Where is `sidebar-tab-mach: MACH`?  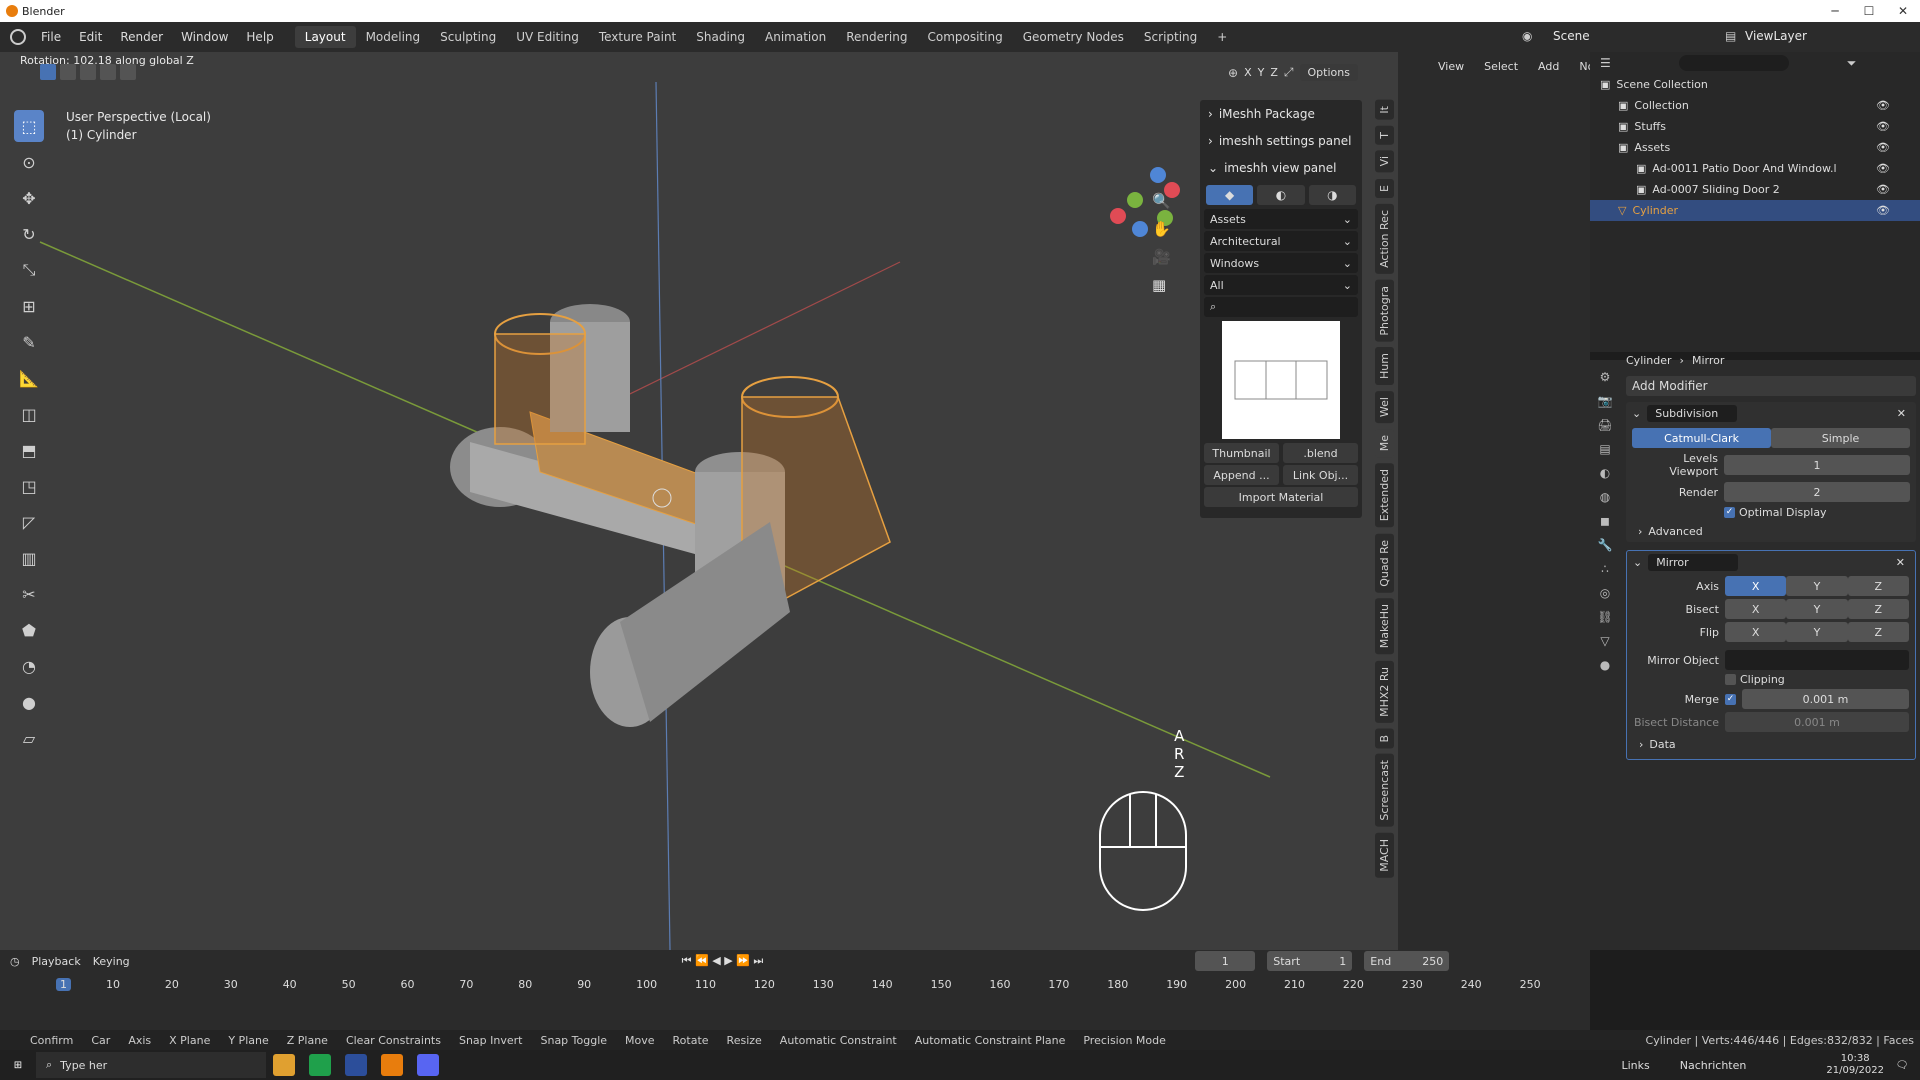 sidebar-tab-mach: MACH is located at coordinates (1384, 855).